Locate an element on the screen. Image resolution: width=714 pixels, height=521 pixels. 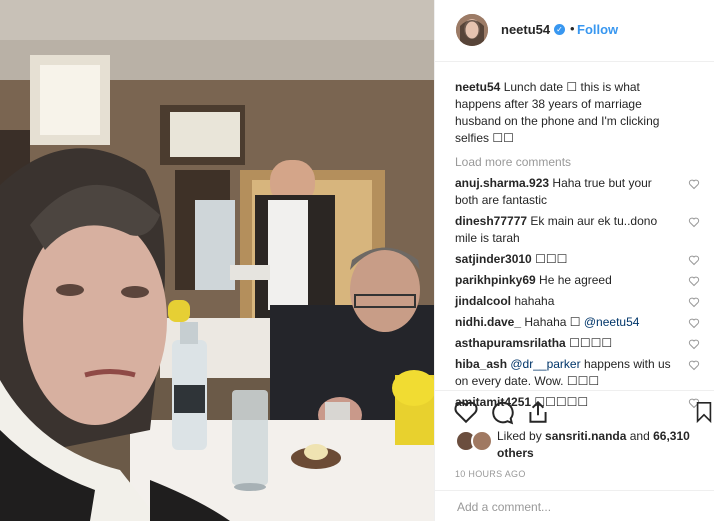
comment-username: jindalcool is located at coordinates (483, 301).